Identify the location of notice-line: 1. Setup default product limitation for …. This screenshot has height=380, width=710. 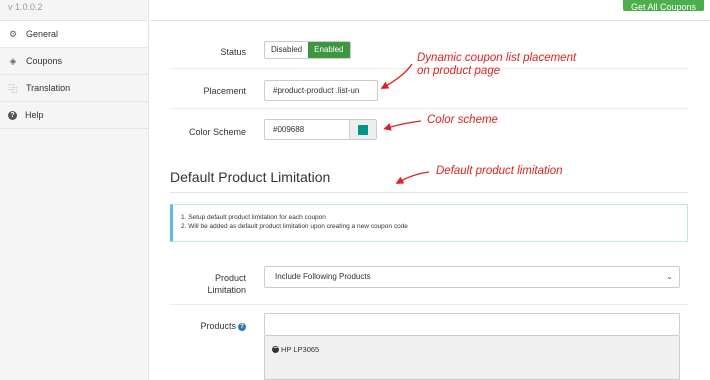
(253, 217).